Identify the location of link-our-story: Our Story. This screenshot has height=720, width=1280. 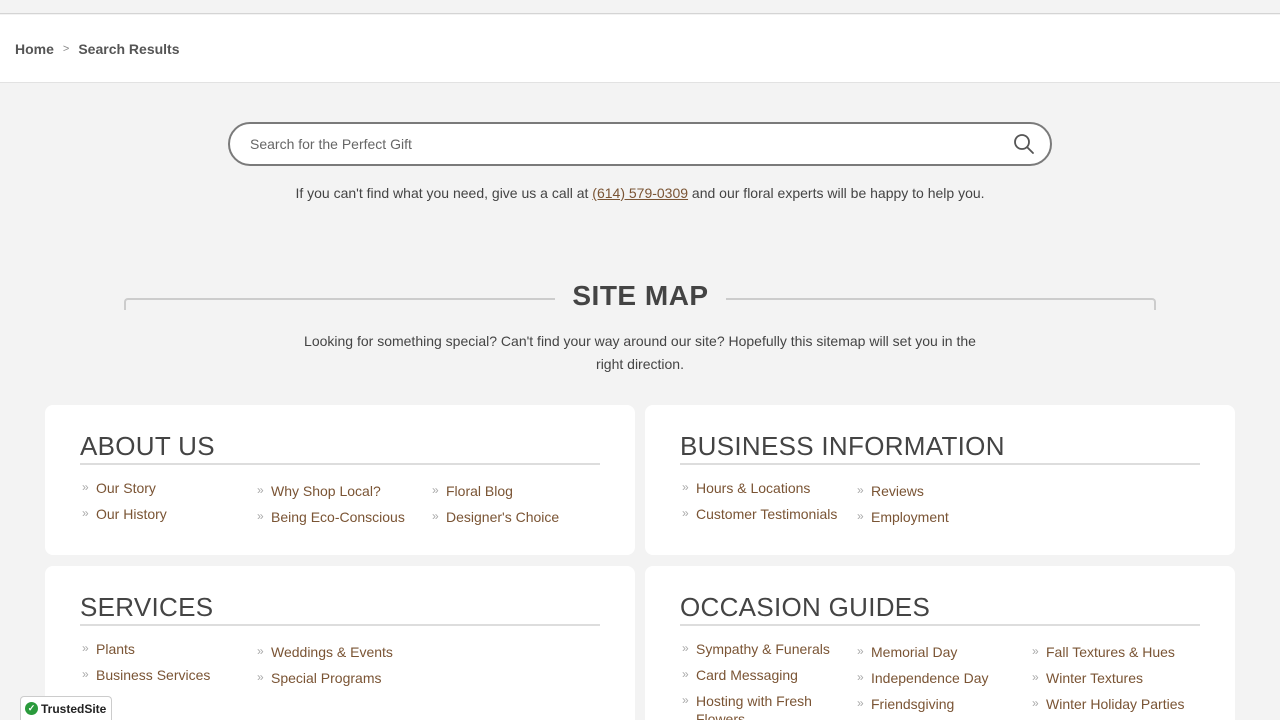
(169, 491).